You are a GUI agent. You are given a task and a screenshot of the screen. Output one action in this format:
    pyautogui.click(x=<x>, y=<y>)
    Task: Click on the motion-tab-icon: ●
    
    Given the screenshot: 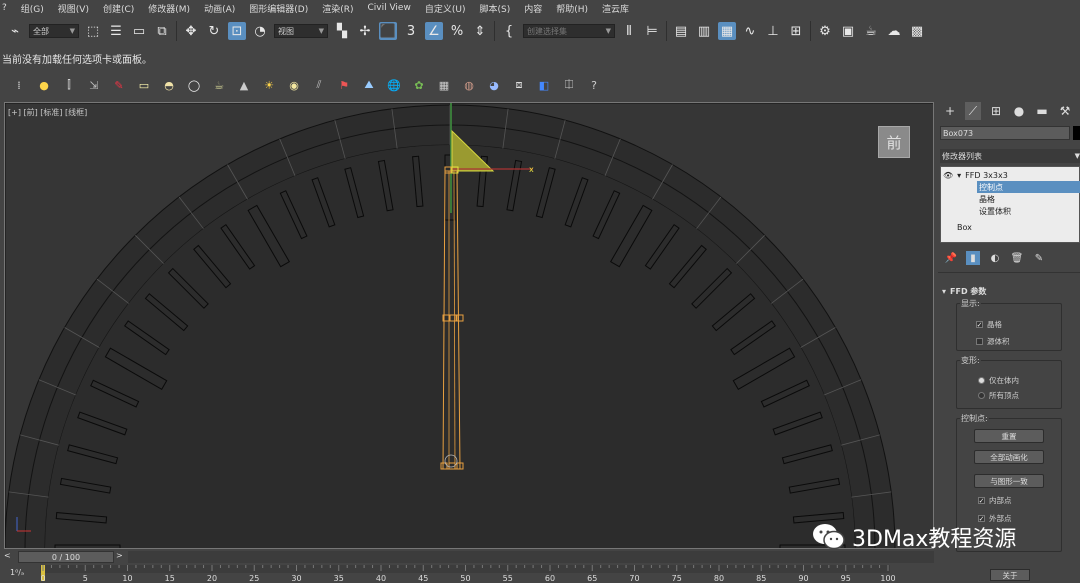 What is the action you would take?
    pyautogui.click(x=1019, y=111)
    